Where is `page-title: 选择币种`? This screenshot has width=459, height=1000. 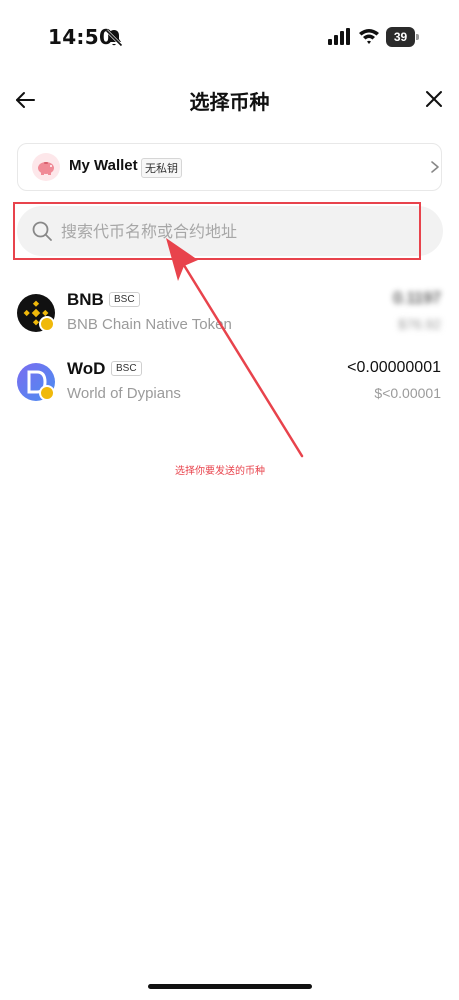 page-title: 选择币种 is located at coordinates (229, 102).